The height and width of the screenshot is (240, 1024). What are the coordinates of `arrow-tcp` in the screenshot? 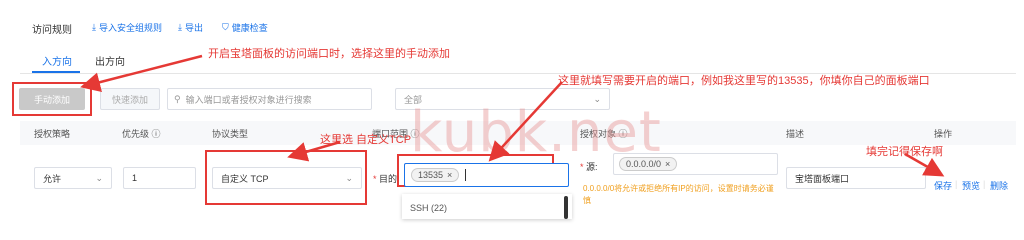 It's located at (314, 151).